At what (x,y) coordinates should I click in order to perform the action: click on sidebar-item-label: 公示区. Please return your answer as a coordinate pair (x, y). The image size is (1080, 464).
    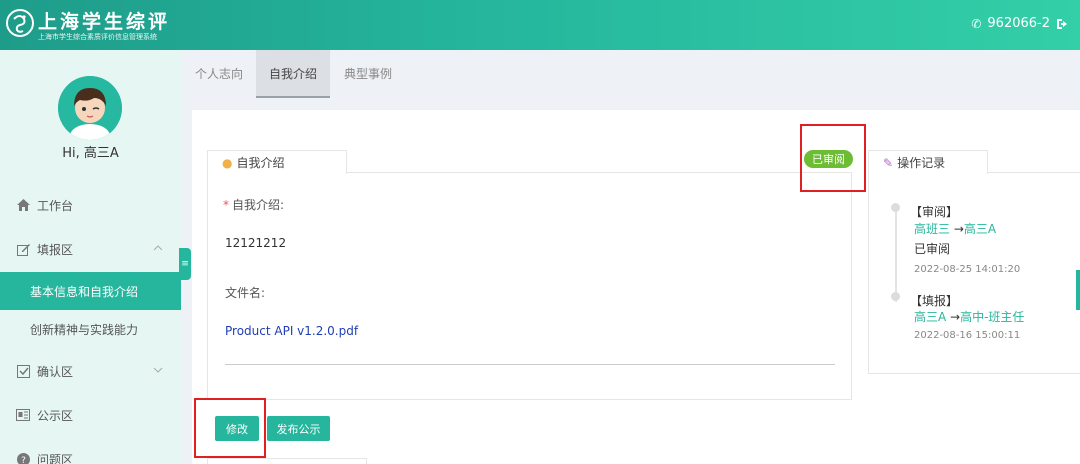
    Looking at the image, I should click on (55, 415).